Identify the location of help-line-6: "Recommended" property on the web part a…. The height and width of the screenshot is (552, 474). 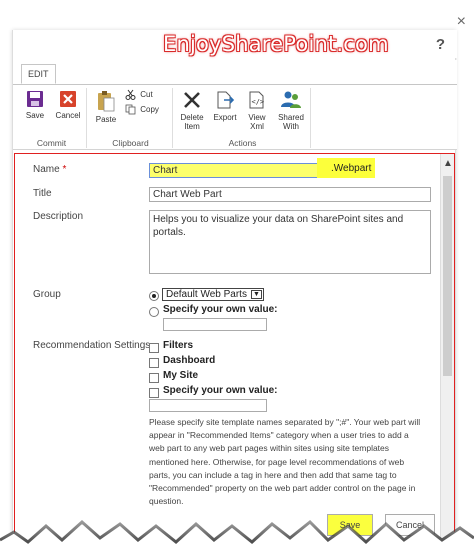
(282, 488).